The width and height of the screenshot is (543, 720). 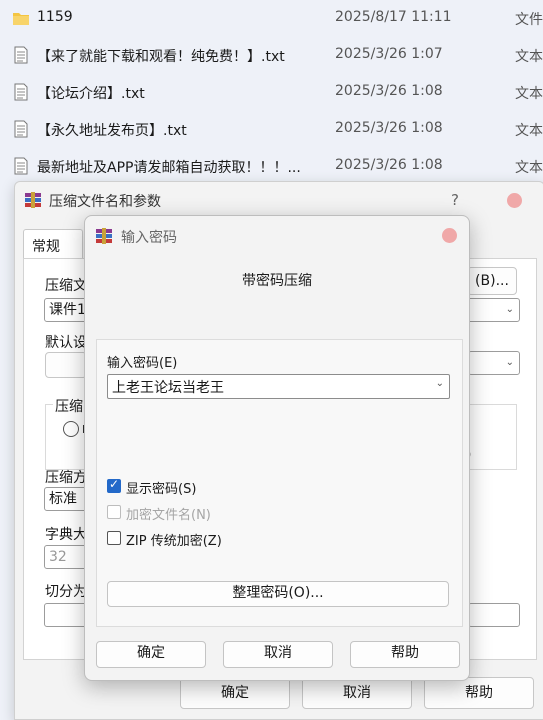 What do you see at coordinates (271, 92) in the screenshot?
I see `file-row-forum-intro: 【论坛介绍】.txt 2025/3/26 1:08 文本` at bounding box center [271, 92].